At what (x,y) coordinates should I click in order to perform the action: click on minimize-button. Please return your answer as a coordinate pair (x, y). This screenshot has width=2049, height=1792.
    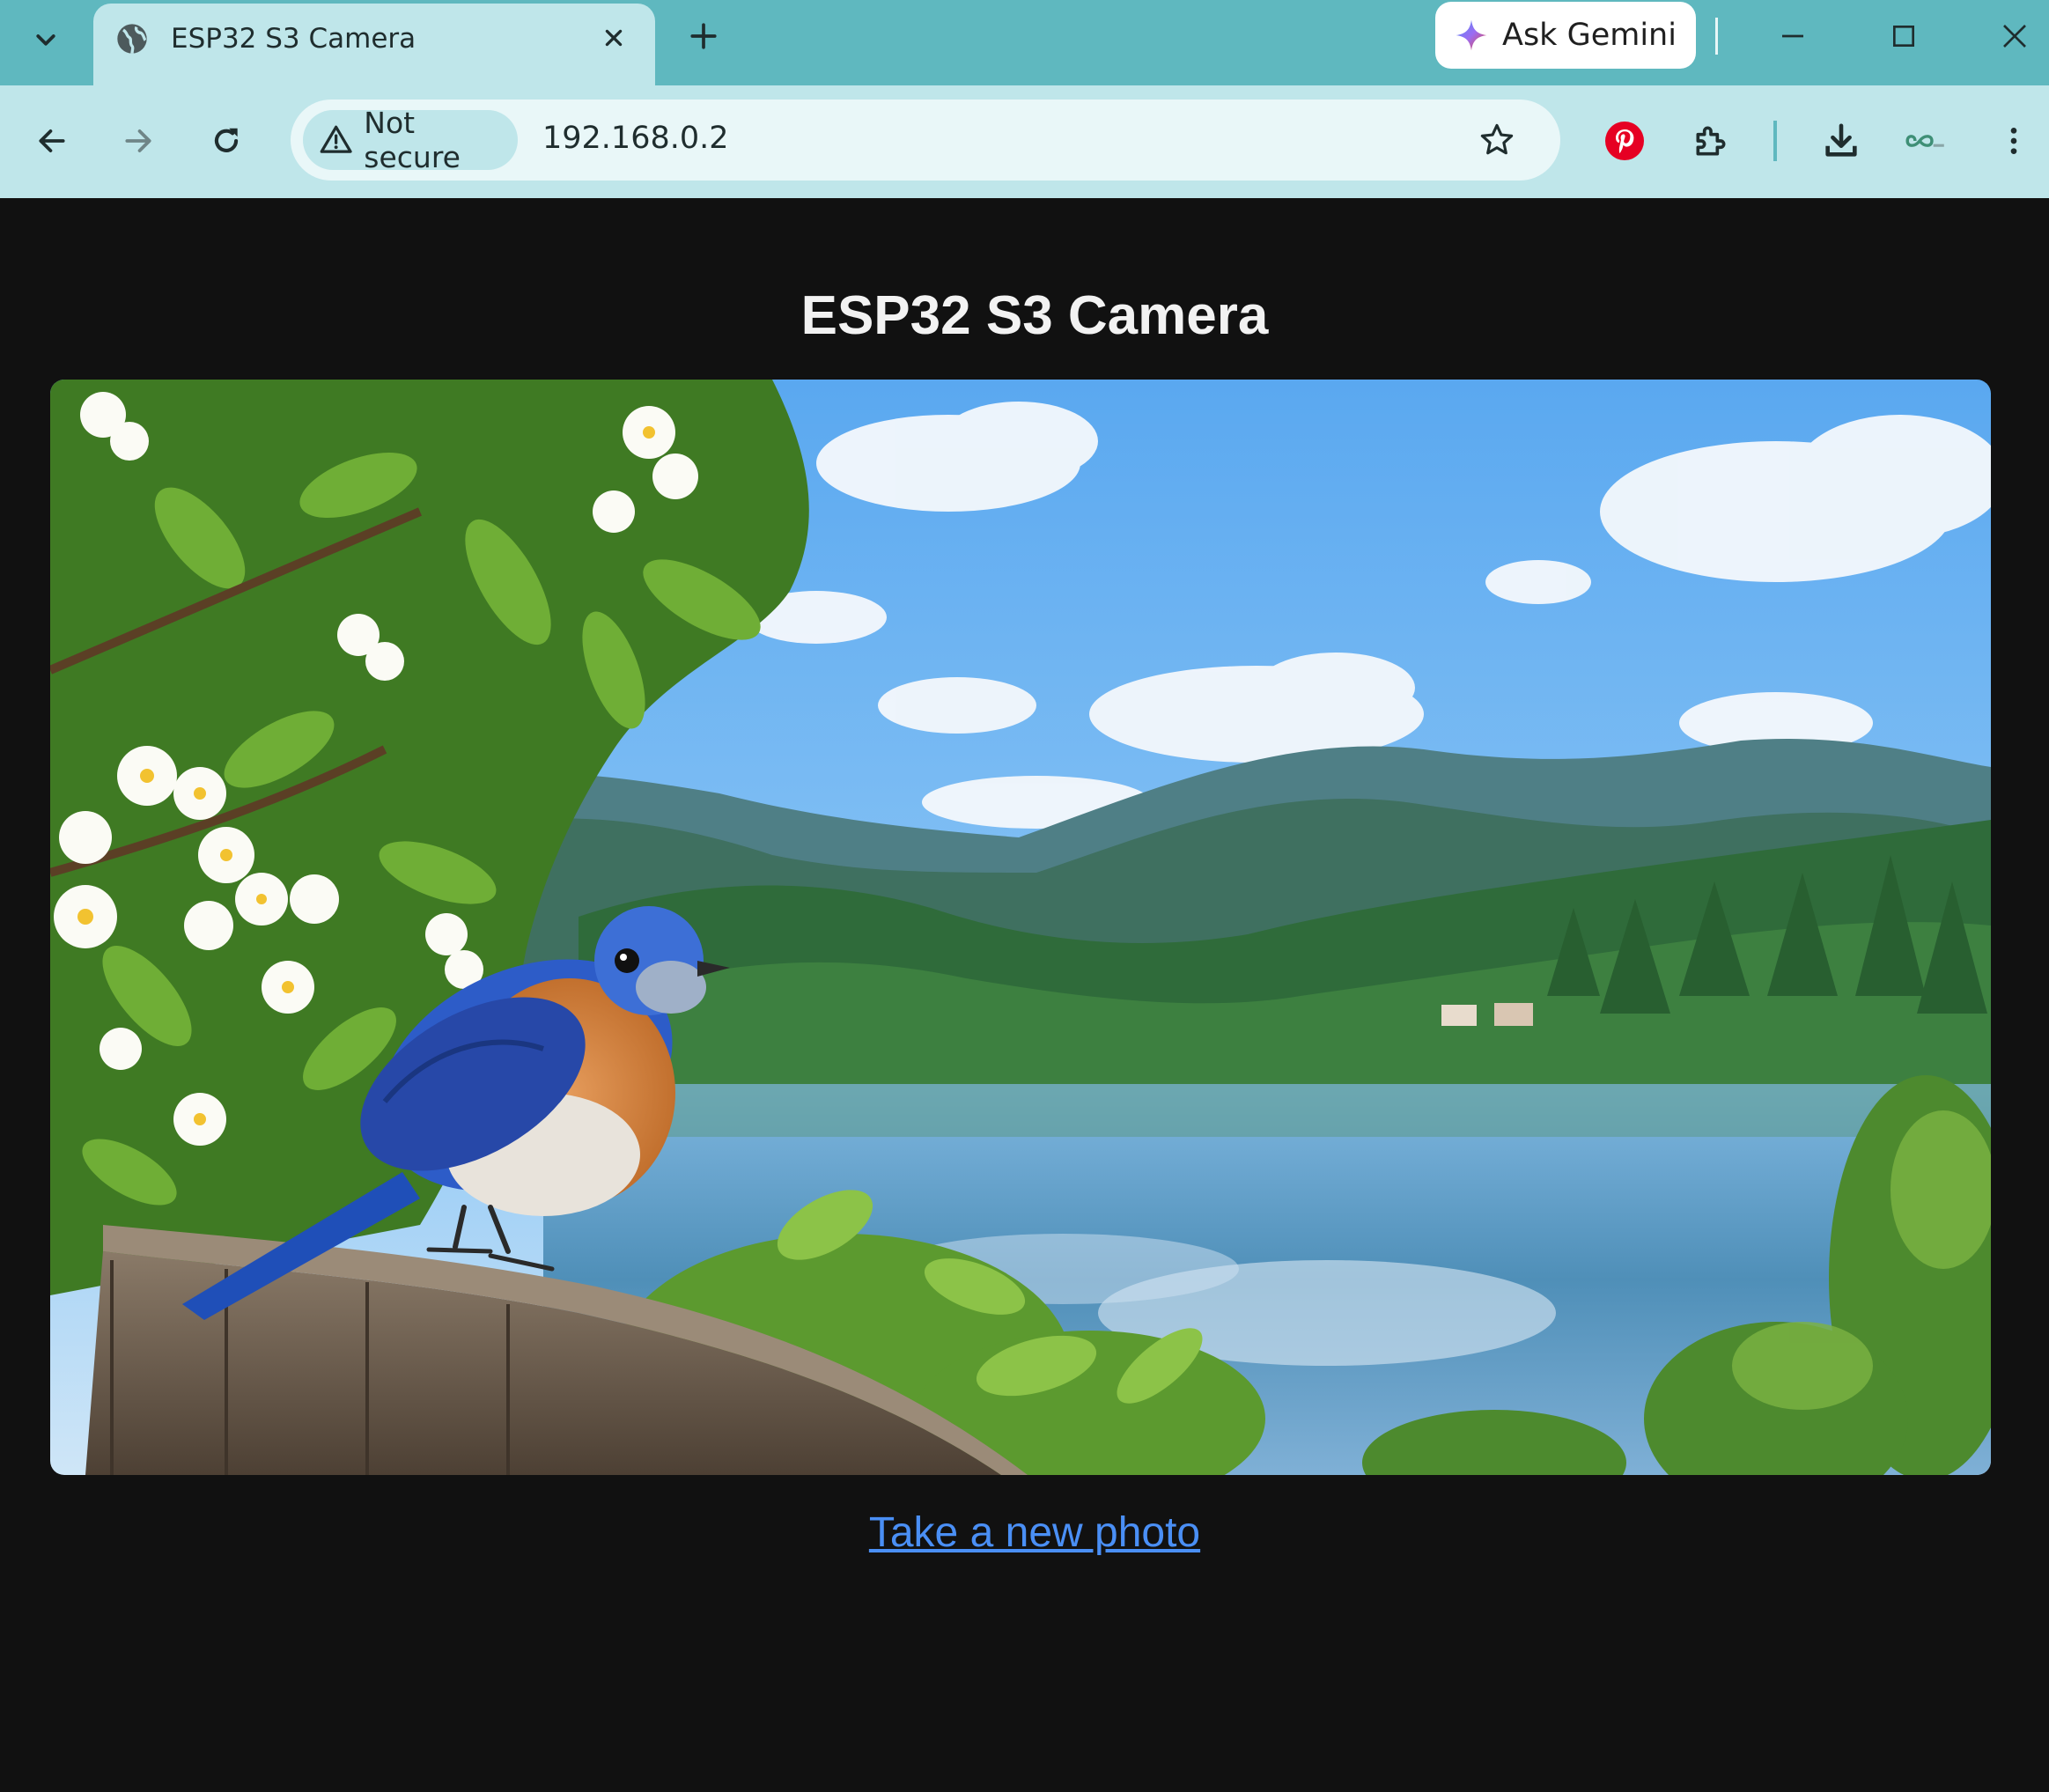
    Looking at the image, I should click on (1793, 36).